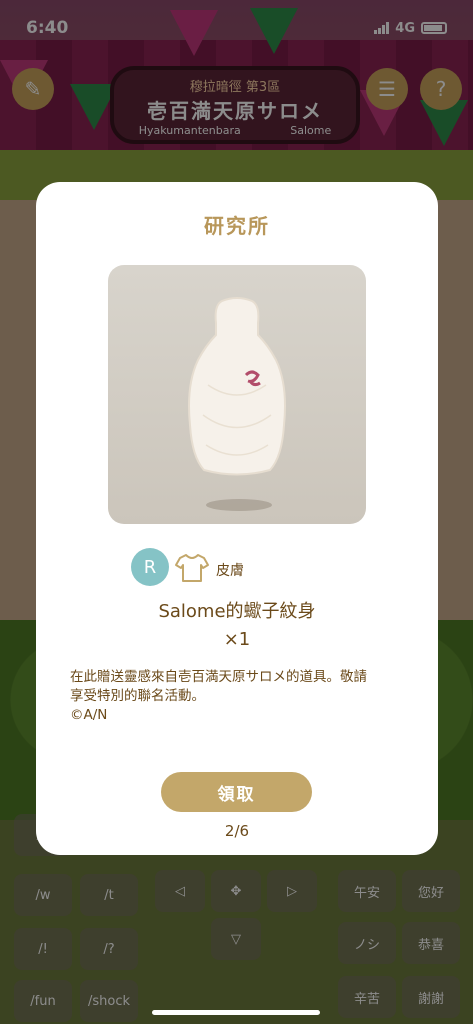 This screenshot has width=473, height=1024. What do you see at coordinates (237, 831) in the screenshot?
I see `page-indicator: 2/6` at bounding box center [237, 831].